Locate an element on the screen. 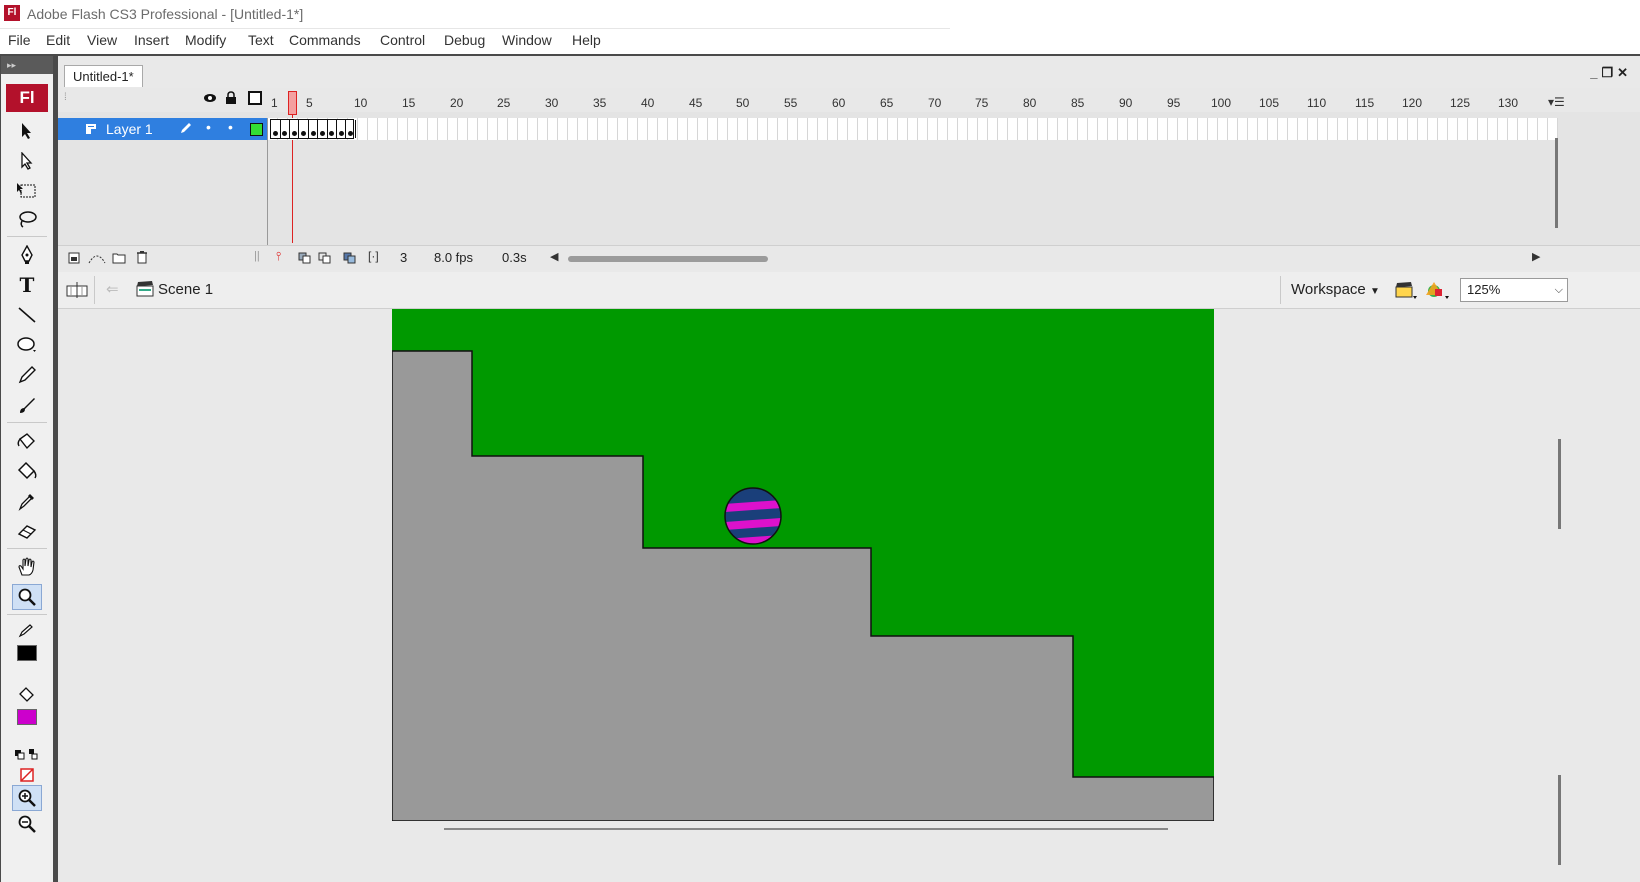  modify-onion-markers-icon: [·] is located at coordinates (373, 256).